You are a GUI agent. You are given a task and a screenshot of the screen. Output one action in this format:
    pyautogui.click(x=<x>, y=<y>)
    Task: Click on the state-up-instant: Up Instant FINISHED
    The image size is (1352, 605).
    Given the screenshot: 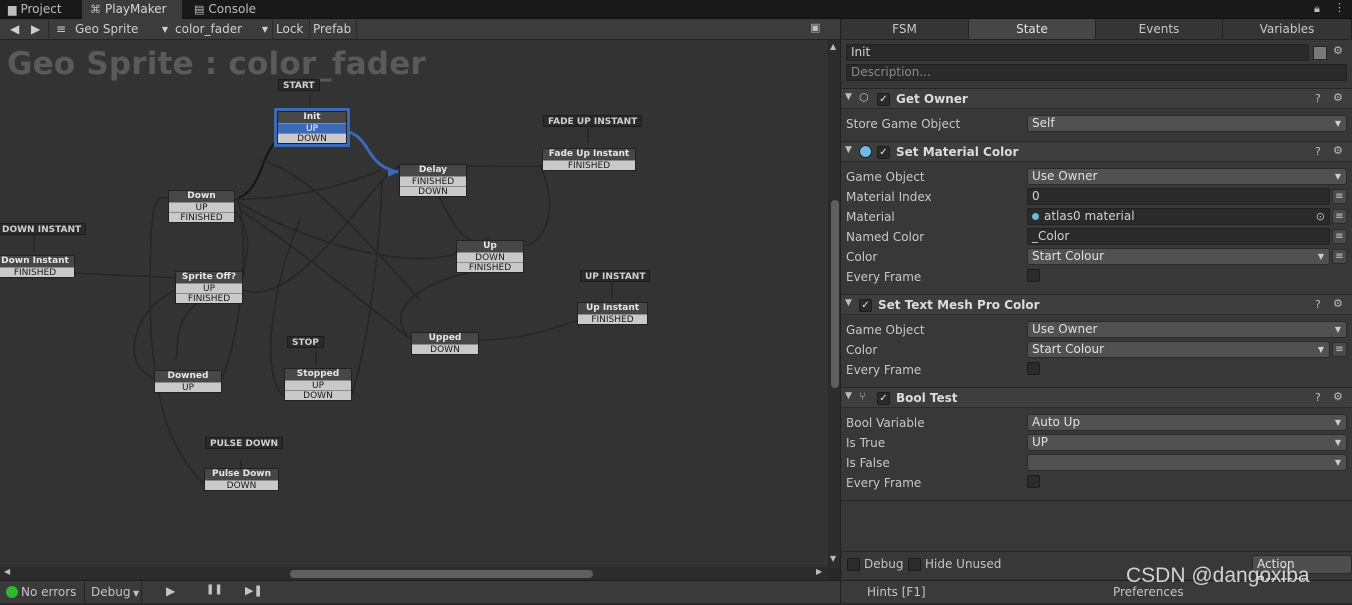 What is the action you would take?
    pyautogui.click(x=612, y=313)
    